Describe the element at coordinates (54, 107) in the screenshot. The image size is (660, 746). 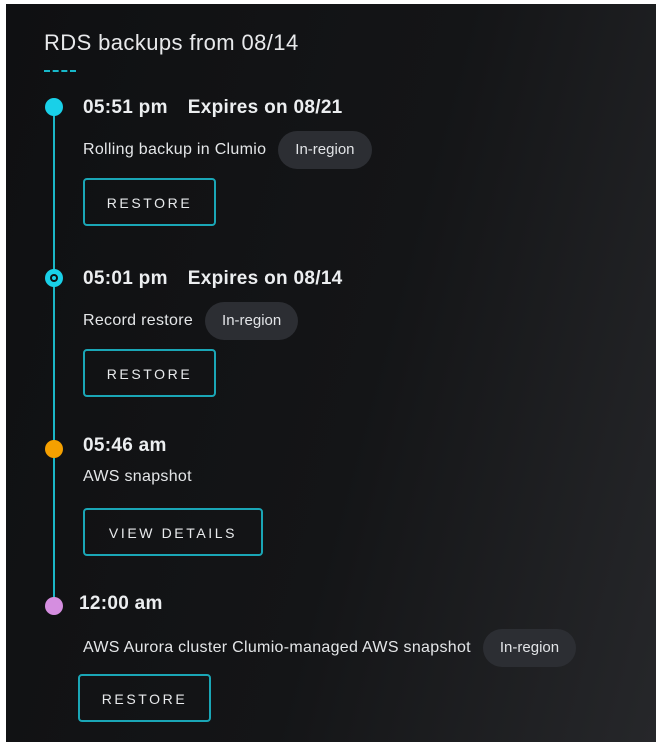
I see `timeline-dot-cyan-icon` at that location.